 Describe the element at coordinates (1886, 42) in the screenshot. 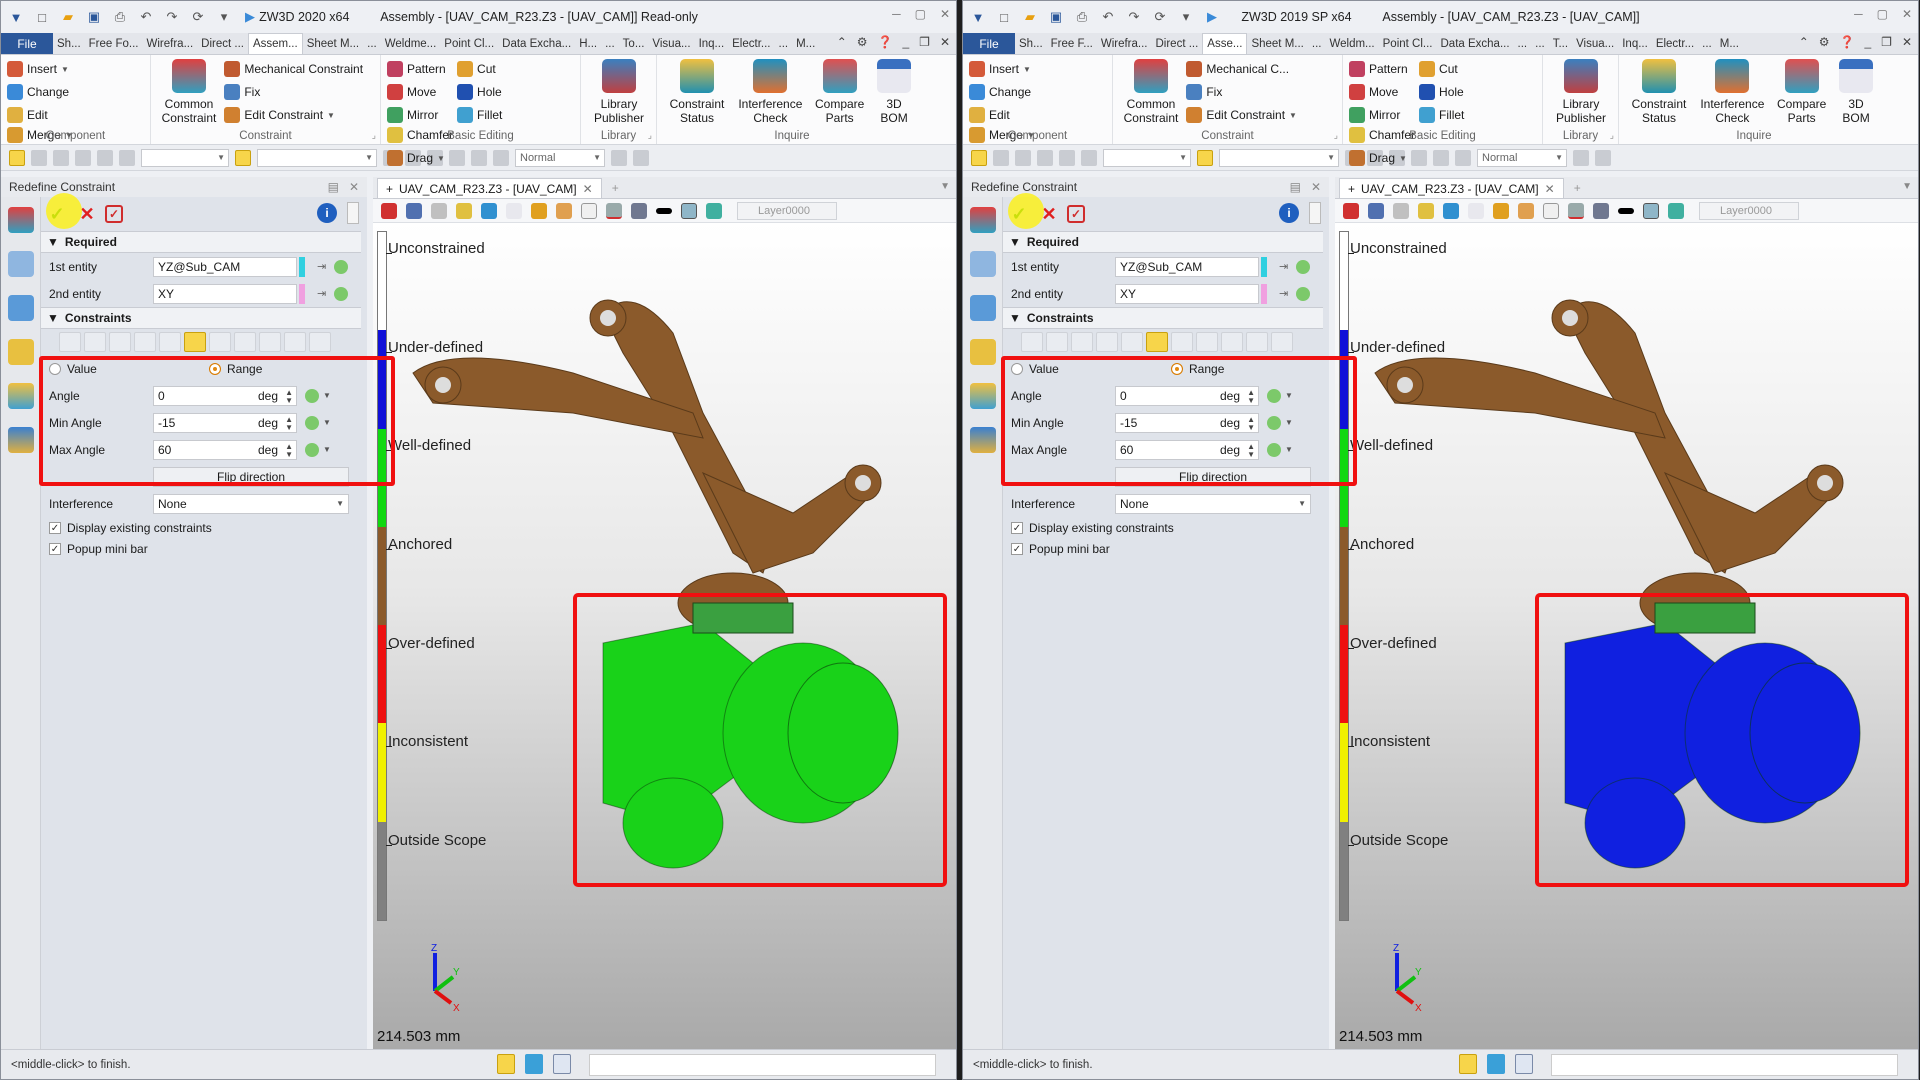

I see `doc-restore-button: ❐` at that location.